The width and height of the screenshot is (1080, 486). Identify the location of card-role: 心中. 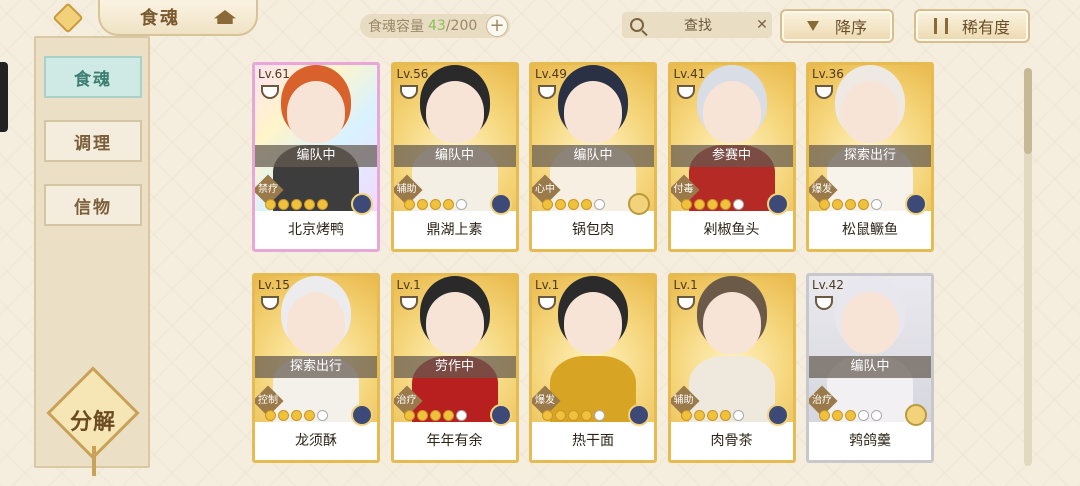
(545, 189).